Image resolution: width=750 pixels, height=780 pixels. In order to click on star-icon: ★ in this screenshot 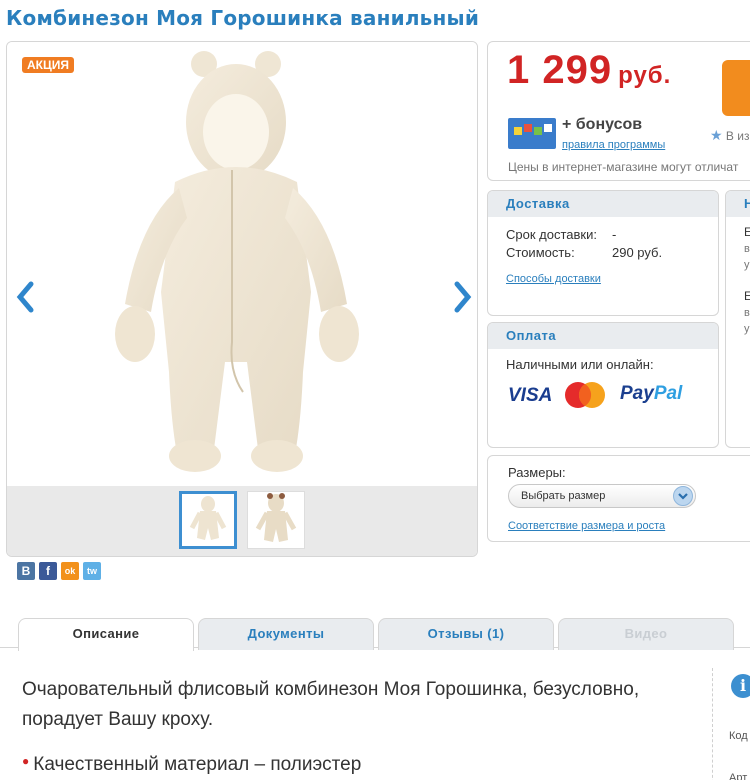, I will do `click(716, 135)`.